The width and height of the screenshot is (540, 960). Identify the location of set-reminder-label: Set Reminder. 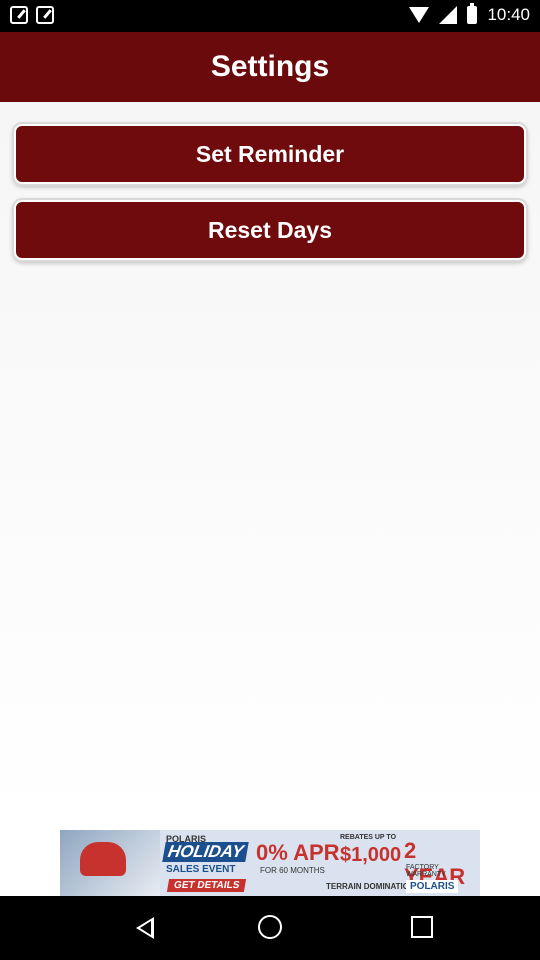
(270, 153).